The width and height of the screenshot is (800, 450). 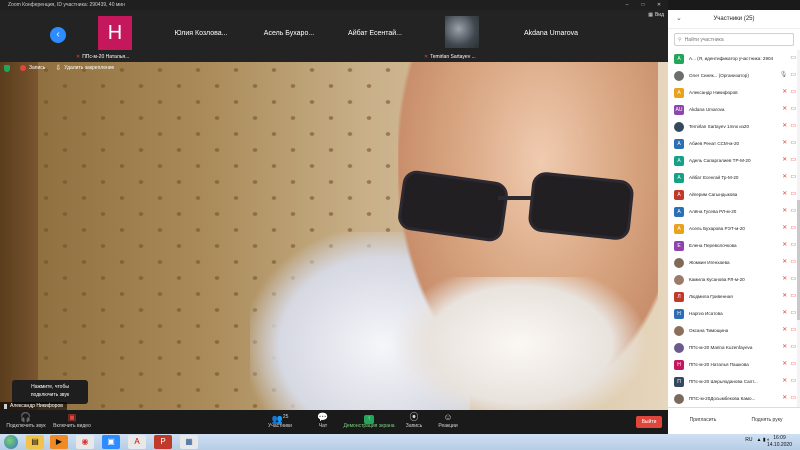 What do you see at coordinates (32, 68) in the screenshot?
I see `recording-indicator: Запись` at bounding box center [32, 68].